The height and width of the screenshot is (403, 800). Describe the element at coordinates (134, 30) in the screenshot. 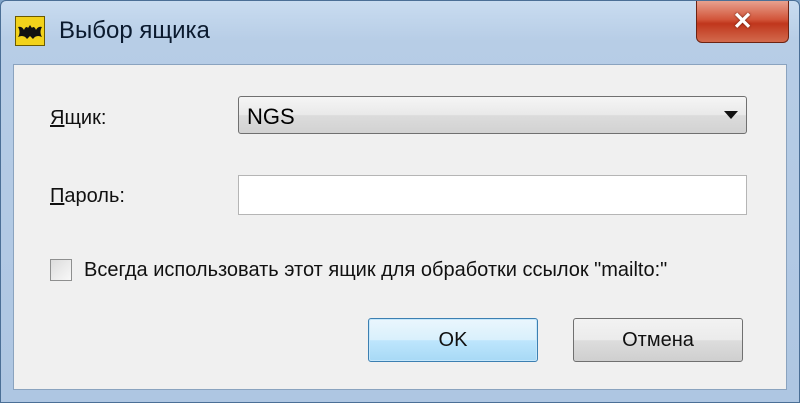

I see `window-title: Выбор ящика` at that location.